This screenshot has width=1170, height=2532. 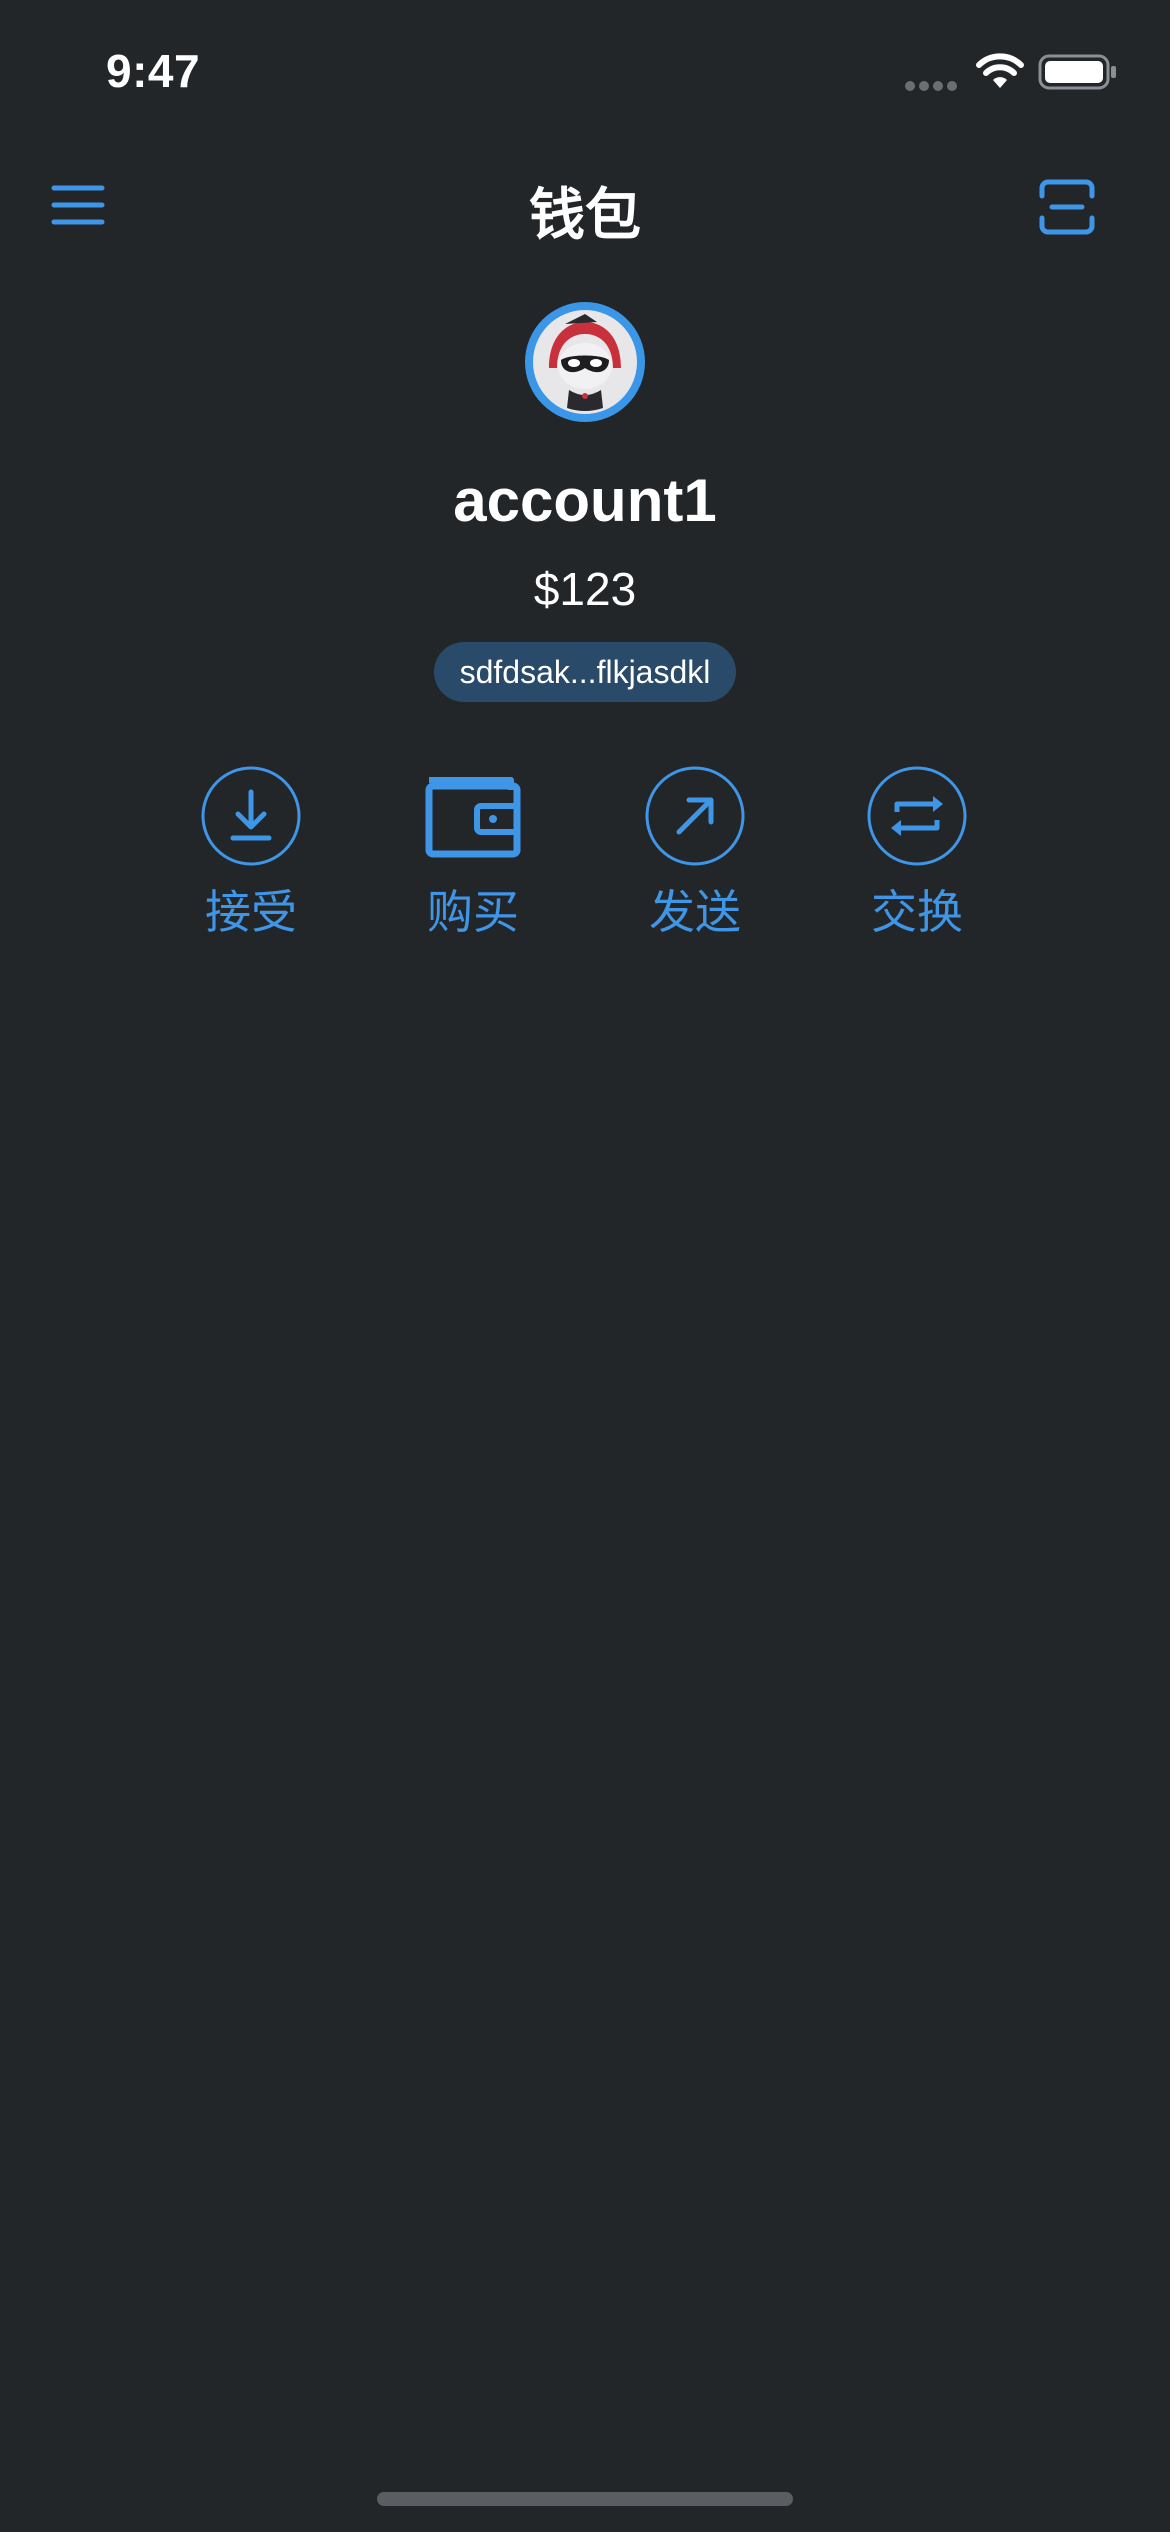 I want to click on receive-label: 接受, so click(x=251, y=912).